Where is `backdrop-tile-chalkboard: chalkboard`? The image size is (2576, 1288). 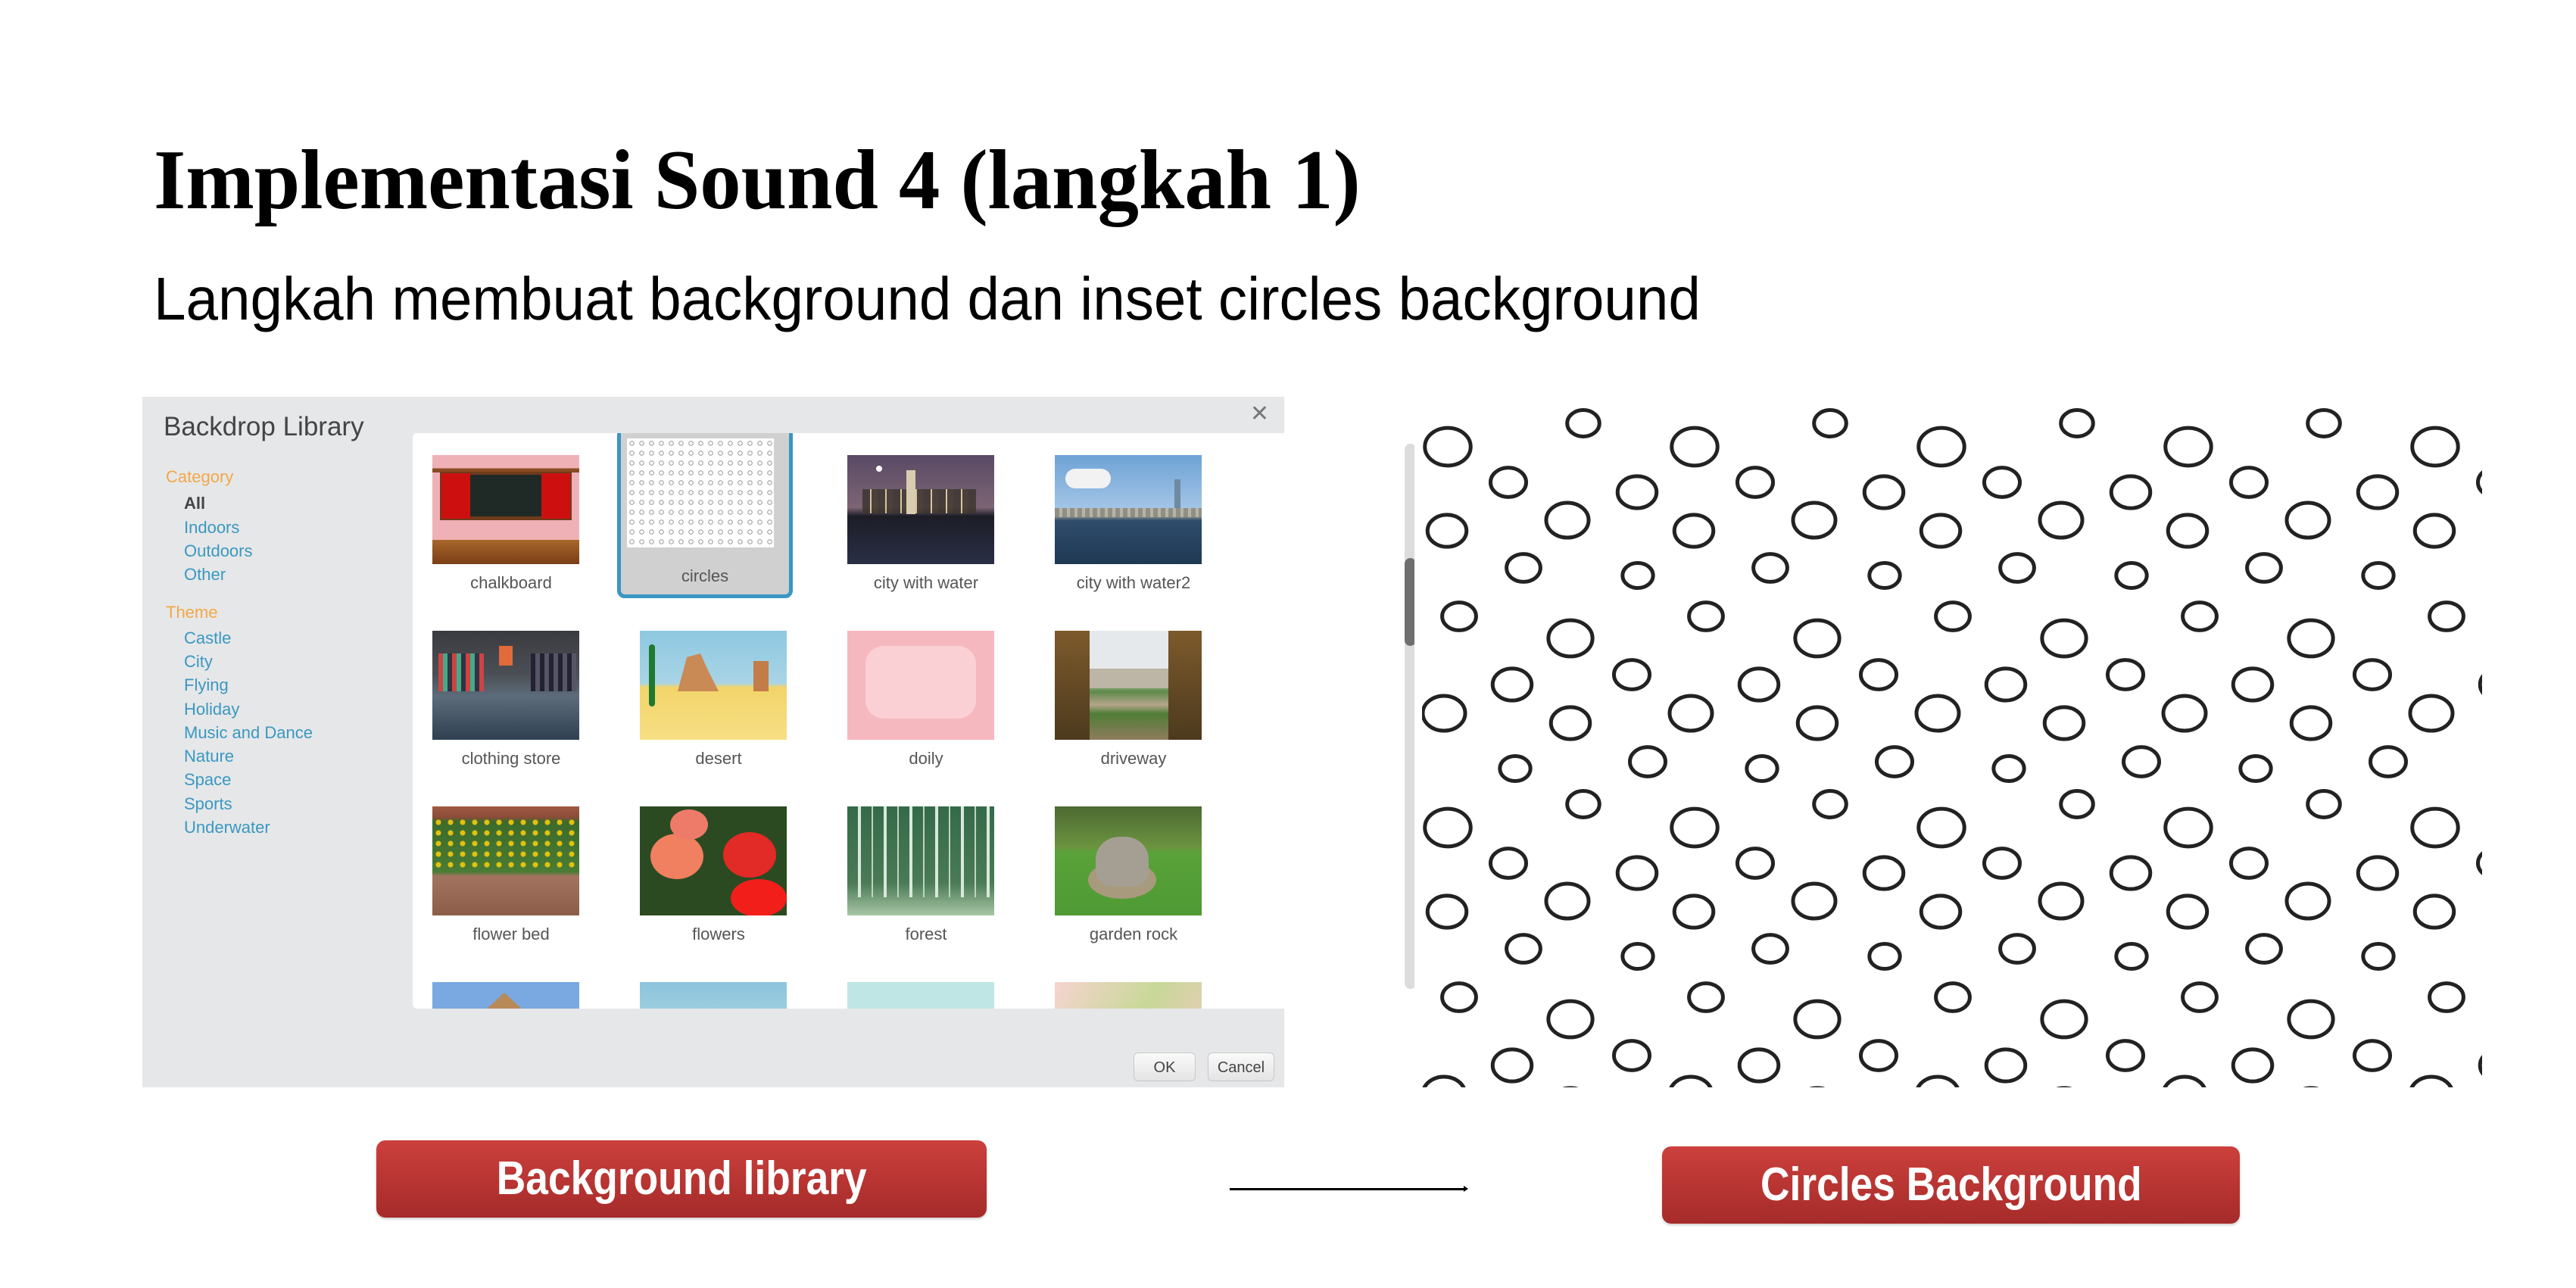
backdrop-tile-chalkboard: chalkboard is located at coordinates (500, 516).